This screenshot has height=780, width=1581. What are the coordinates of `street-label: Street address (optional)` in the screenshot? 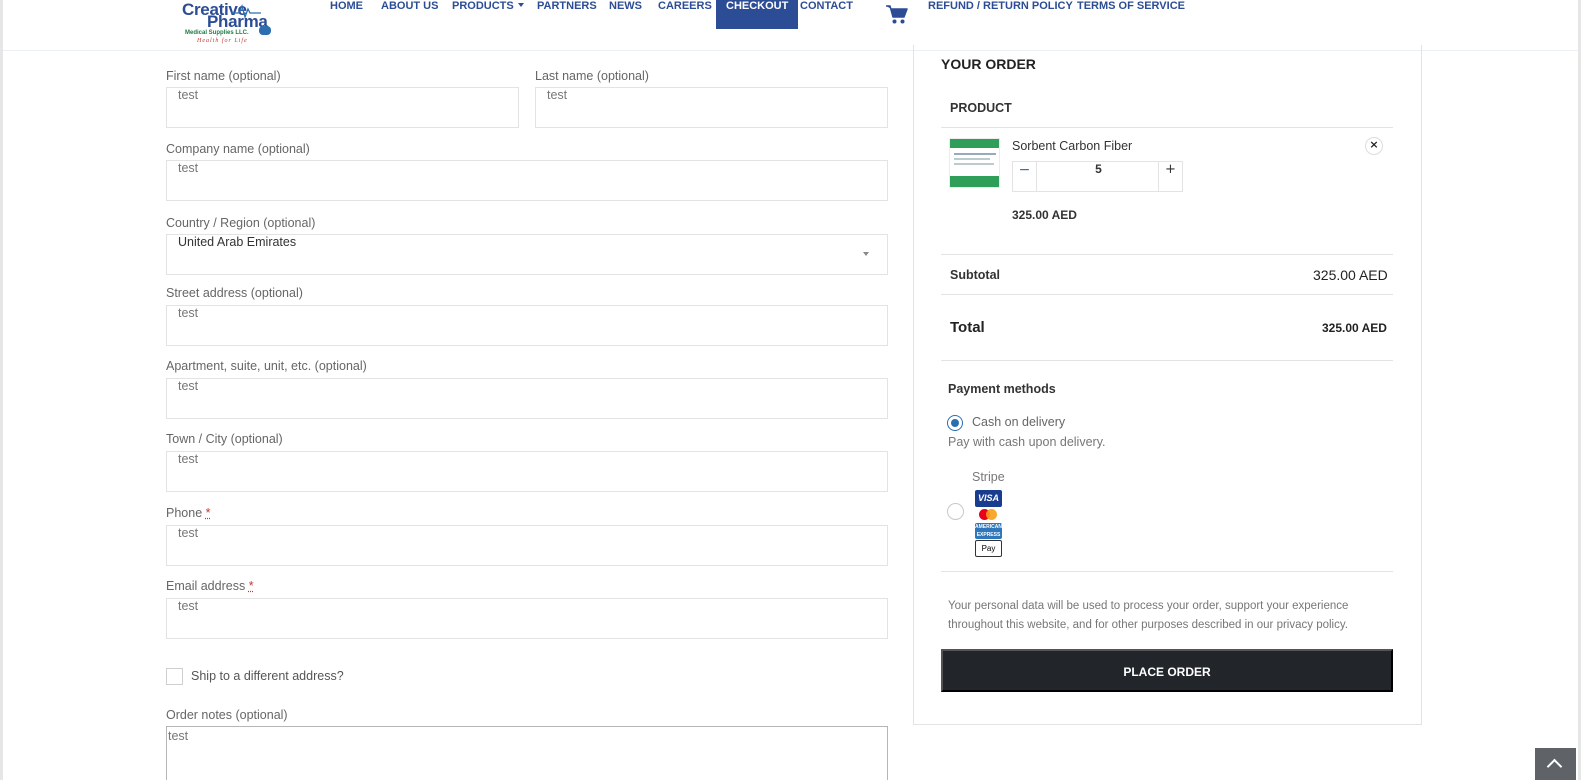 It's located at (234, 293).